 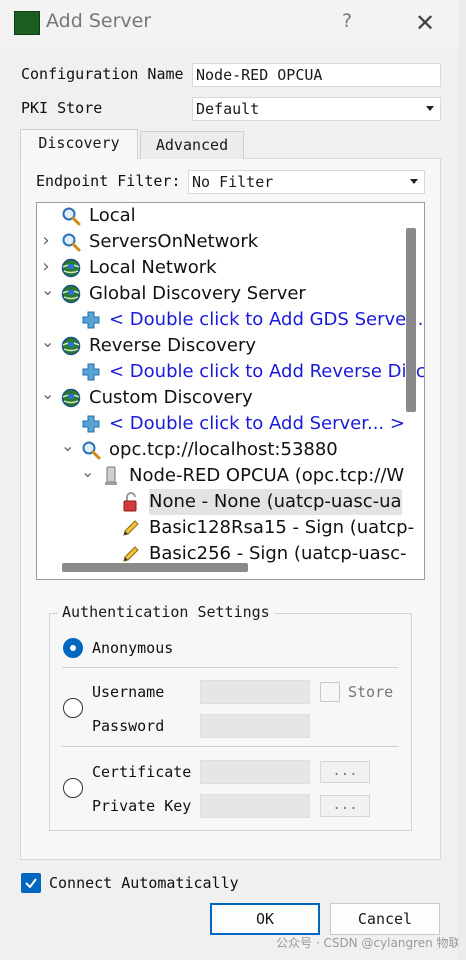 I want to click on authentication-title: Authentication Settings, so click(x=166, y=612).